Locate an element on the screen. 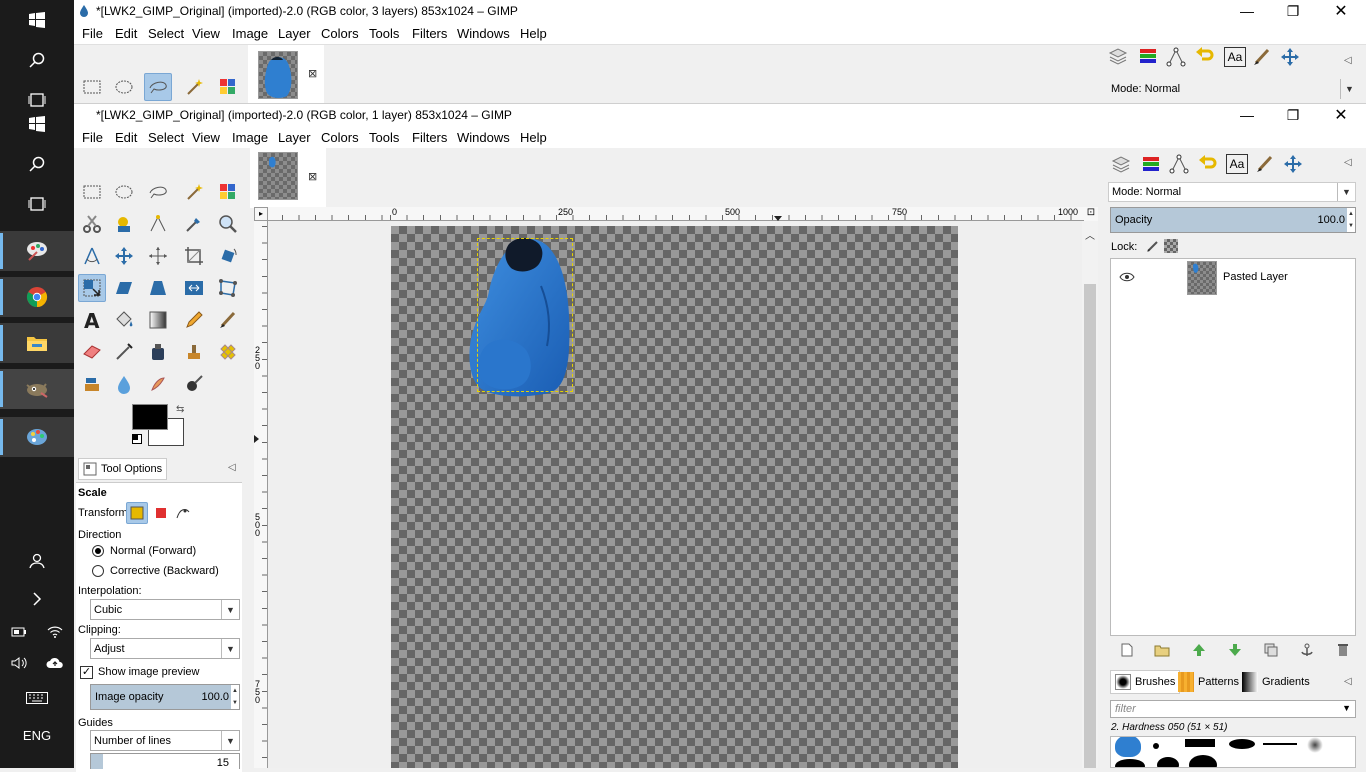 This screenshot has width=1366, height=772. language-indicator: ENG is located at coordinates (37, 735).